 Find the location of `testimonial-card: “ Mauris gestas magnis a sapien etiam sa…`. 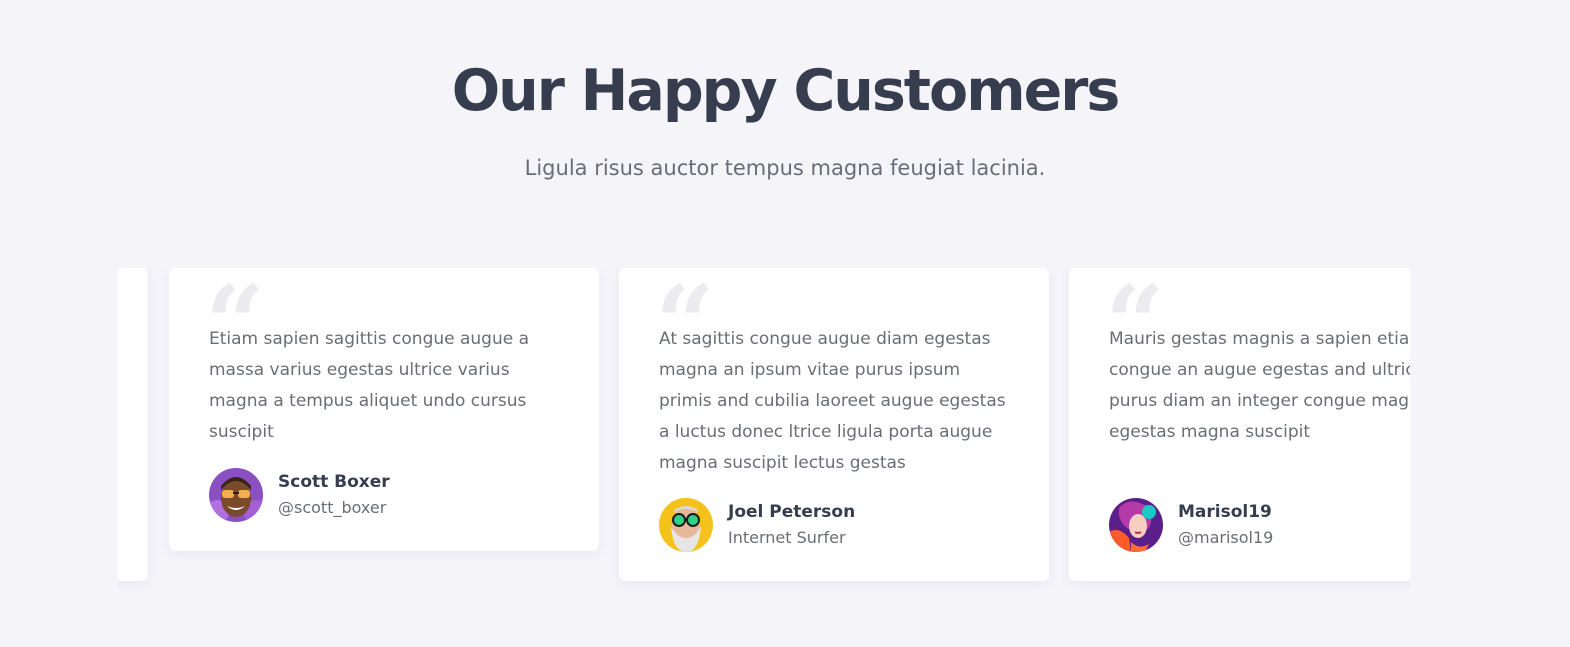

testimonial-card: “ Mauris gestas magnis a sapien etiam sa… is located at coordinates (1239, 424).